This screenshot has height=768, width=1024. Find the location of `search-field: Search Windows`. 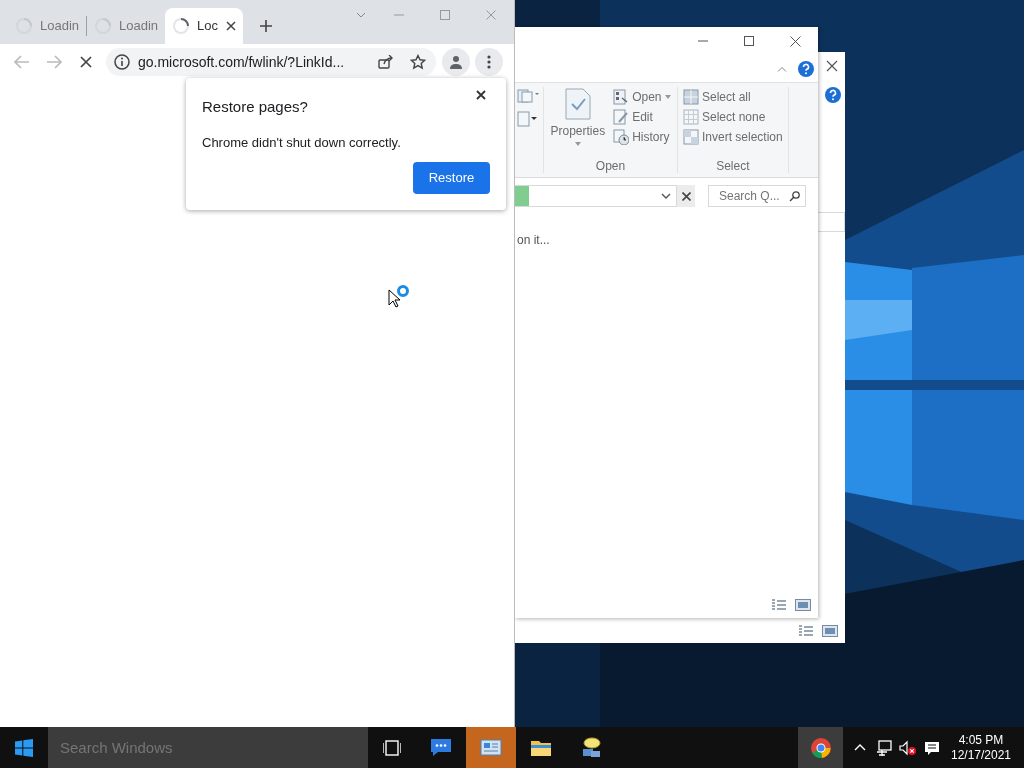

search-field: Search Windows is located at coordinates (208, 747).